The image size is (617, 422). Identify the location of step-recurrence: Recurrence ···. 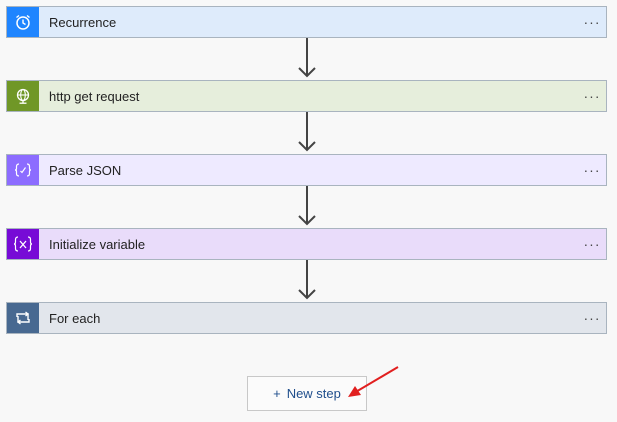
(306, 22).